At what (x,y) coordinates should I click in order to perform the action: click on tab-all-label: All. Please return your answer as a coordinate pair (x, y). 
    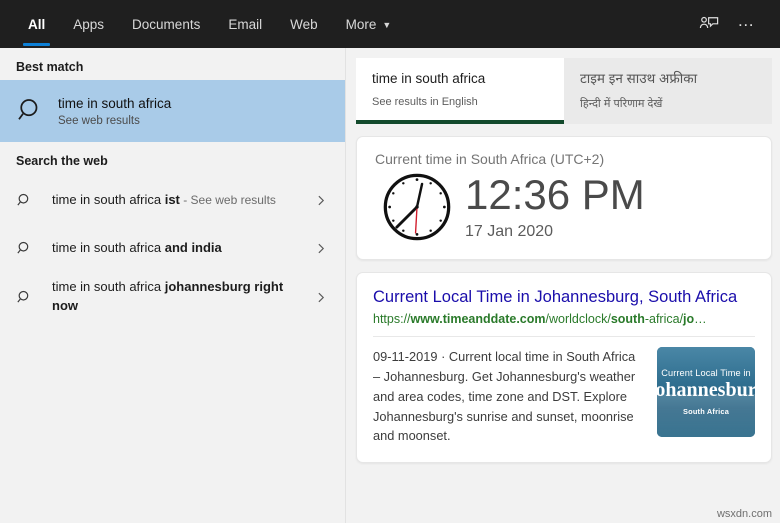
    Looking at the image, I should click on (37, 24).